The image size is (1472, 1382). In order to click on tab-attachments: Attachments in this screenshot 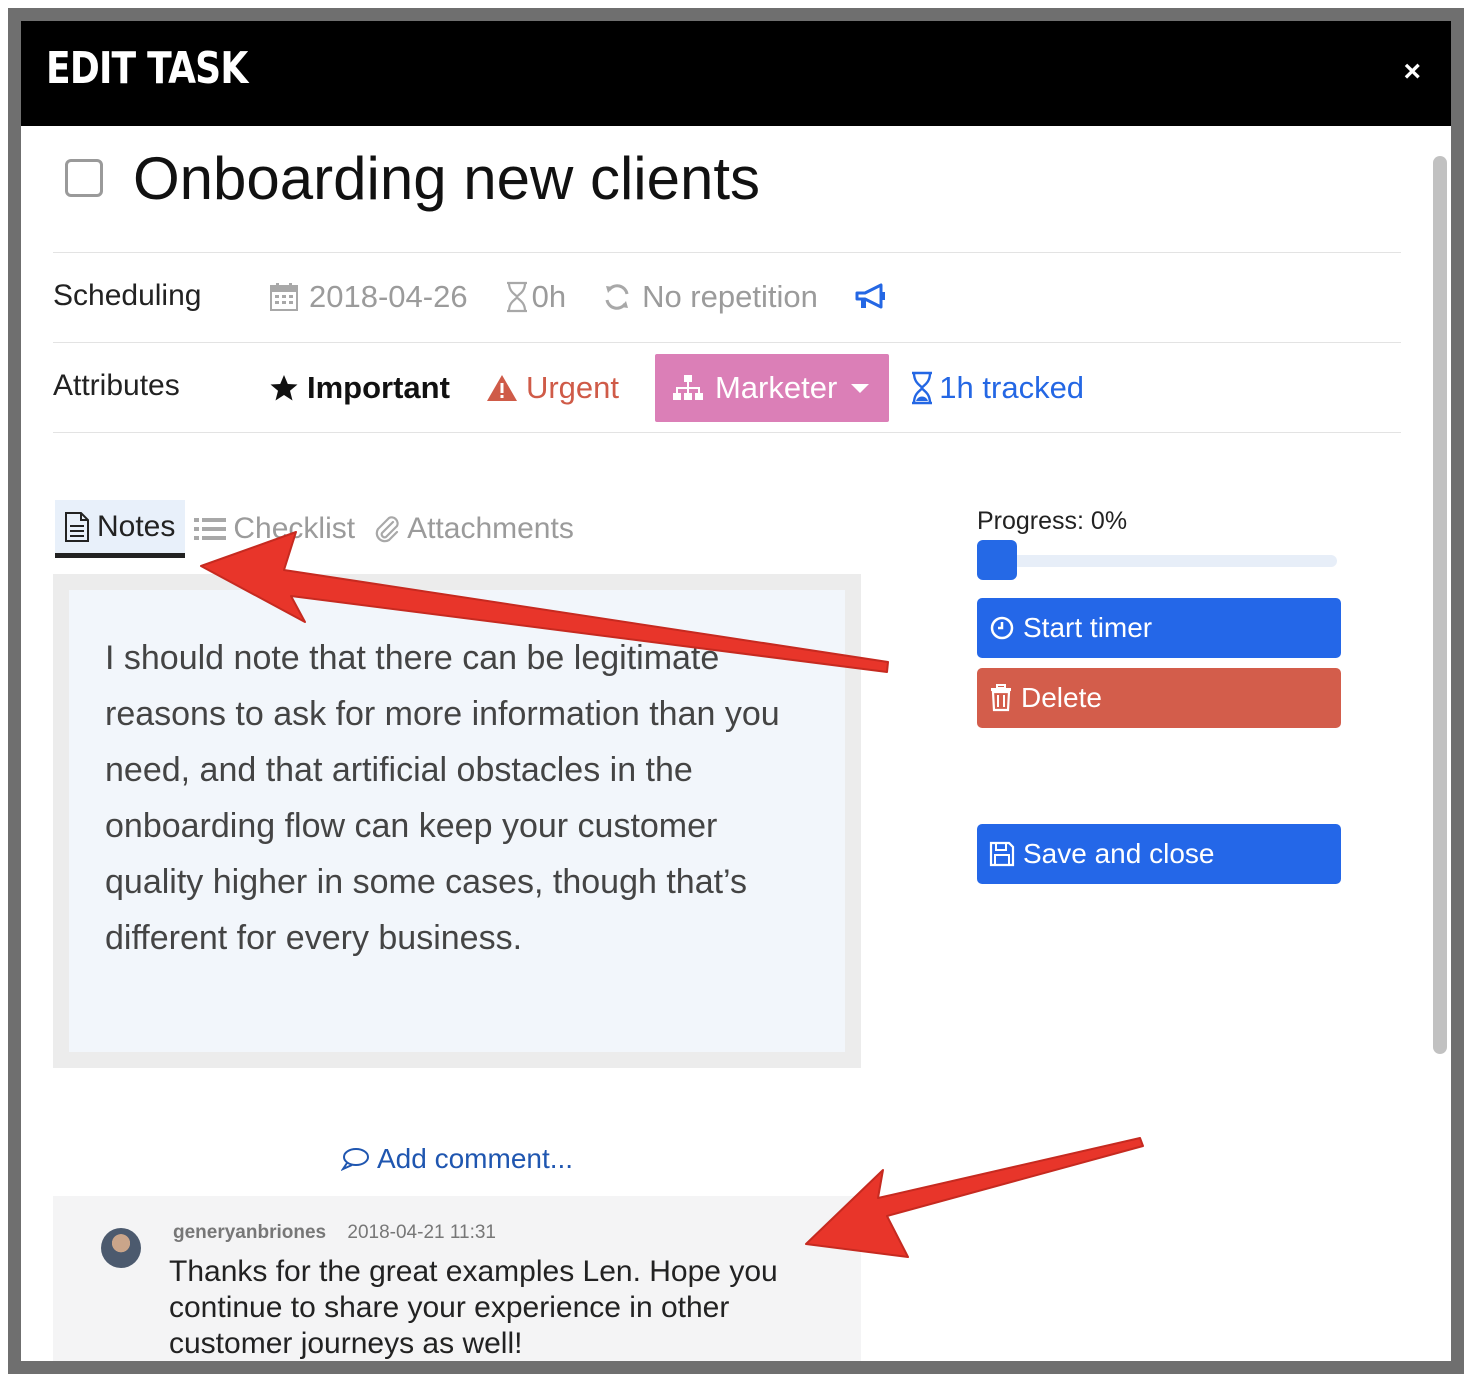, I will do `click(474, 529)`.